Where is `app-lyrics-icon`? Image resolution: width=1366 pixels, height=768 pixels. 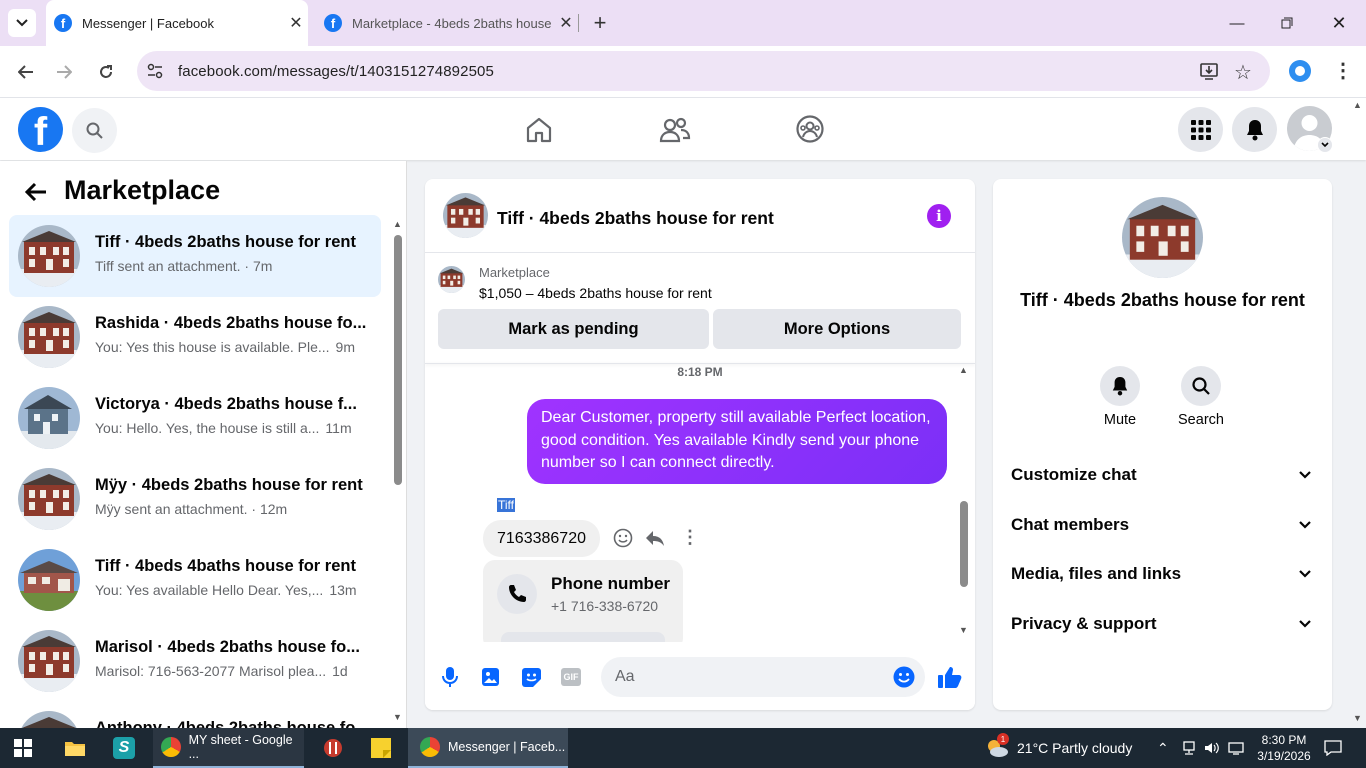
app-lyrics-icon is located at coordinates (333, 748).